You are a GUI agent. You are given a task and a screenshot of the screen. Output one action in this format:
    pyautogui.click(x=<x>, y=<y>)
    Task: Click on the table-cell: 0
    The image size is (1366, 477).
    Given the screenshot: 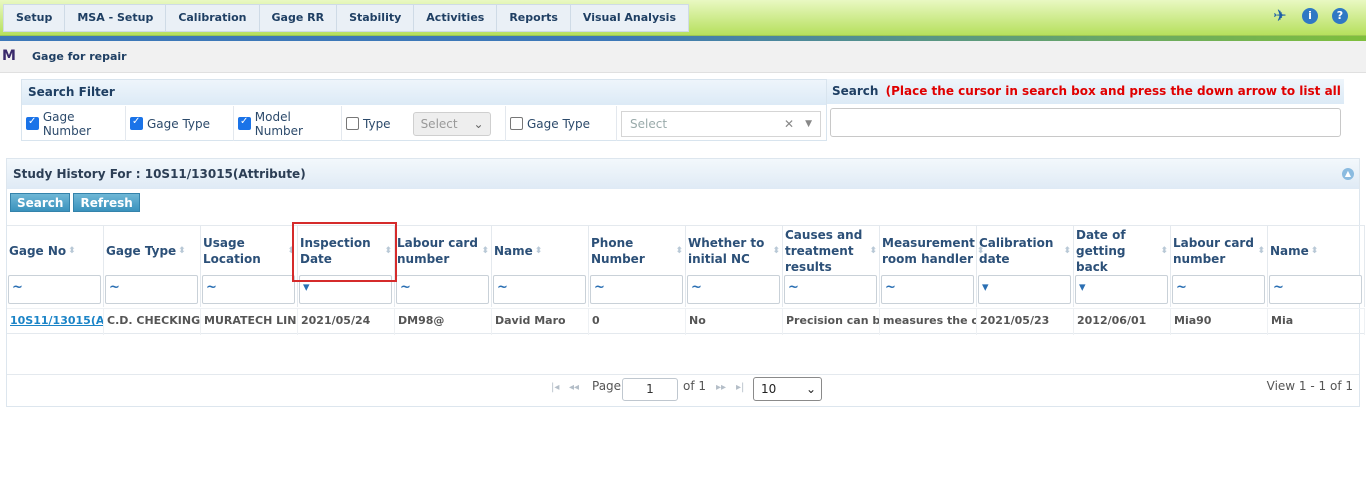 What is the action you would take?
    pyautogui.click(x=637, y=322)
    